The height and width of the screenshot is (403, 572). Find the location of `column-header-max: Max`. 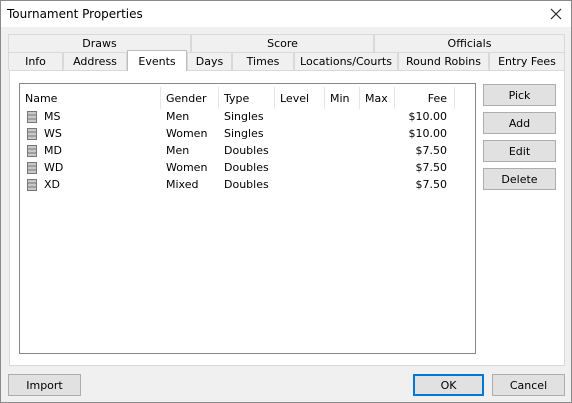

column-header-max: Max is located at coordinates (377, 98).